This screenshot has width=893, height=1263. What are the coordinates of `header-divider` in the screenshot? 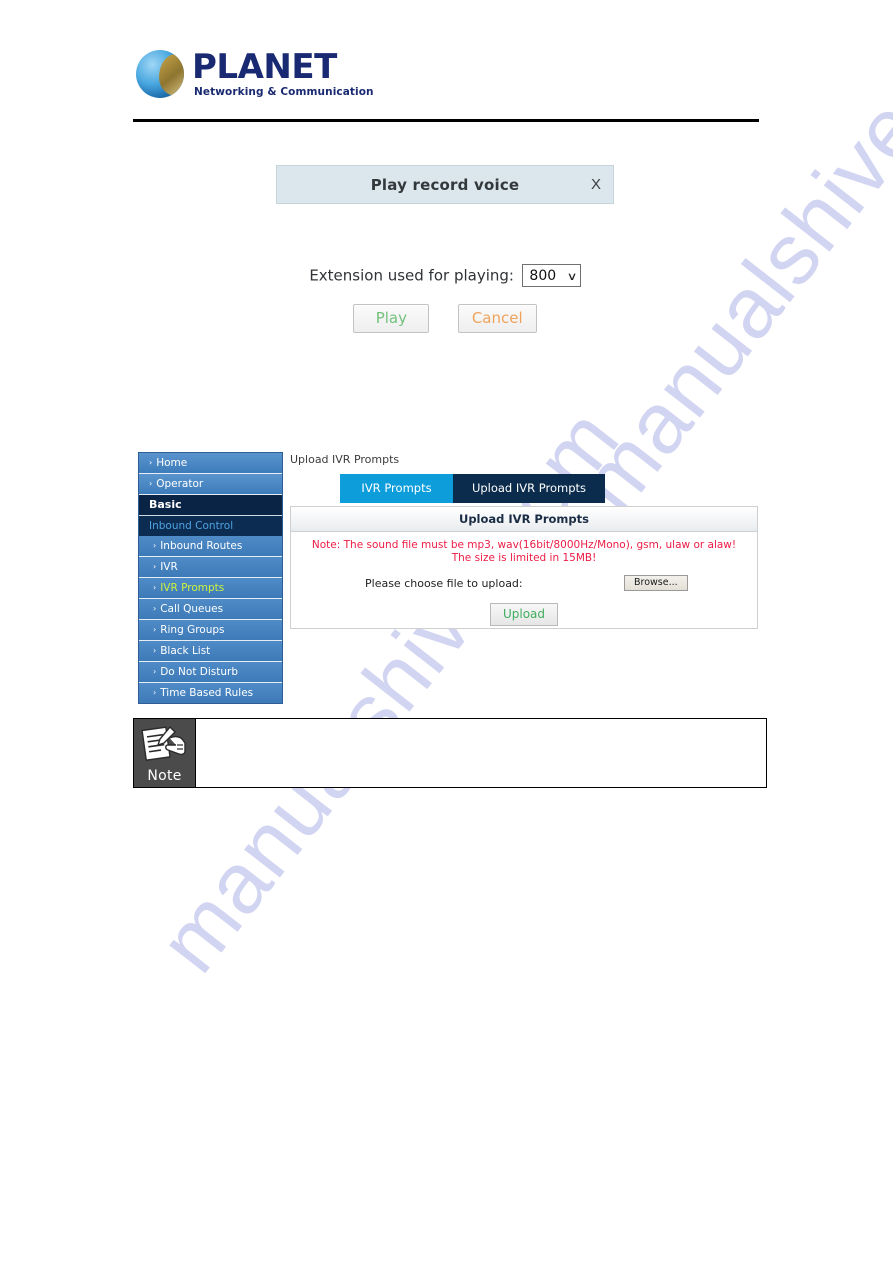 It's located at (446, 120).